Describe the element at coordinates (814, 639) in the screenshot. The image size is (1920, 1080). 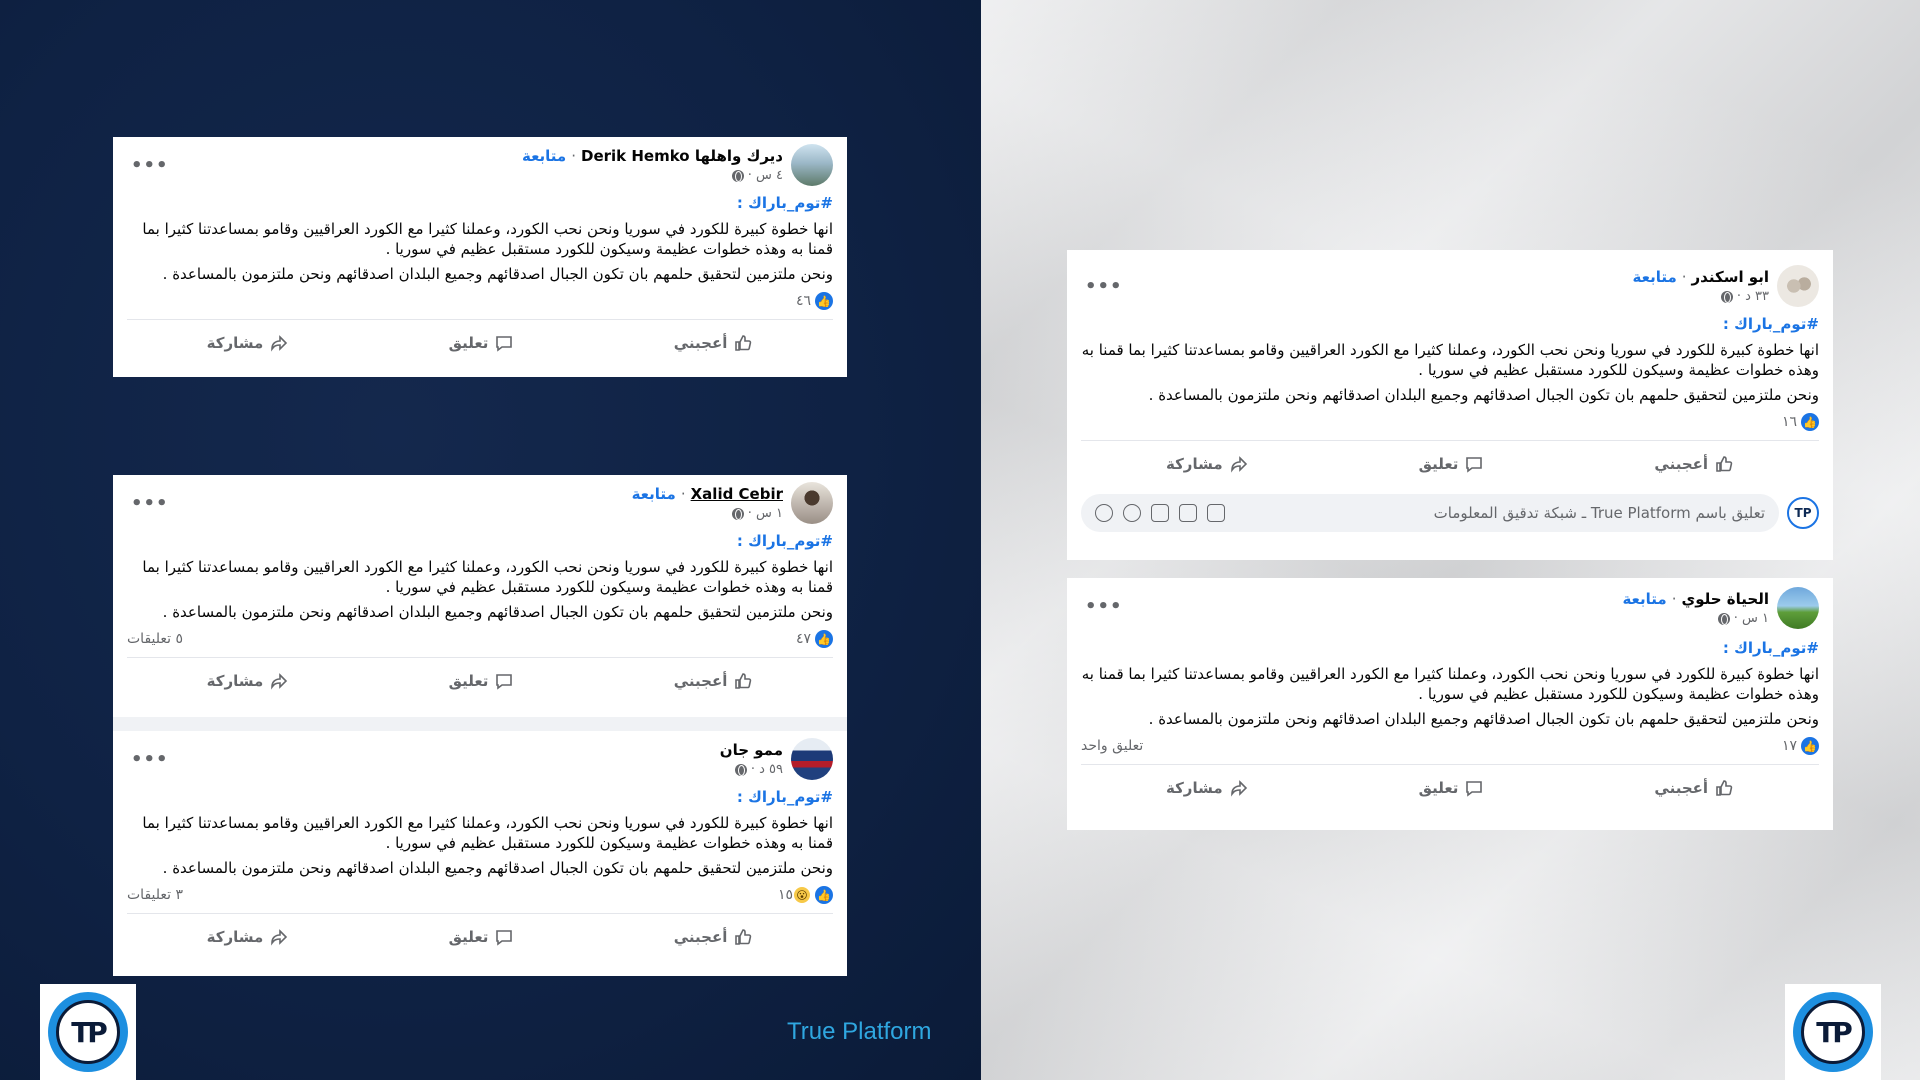
I see `reactions-count: 👍 ٤٧` at that location.